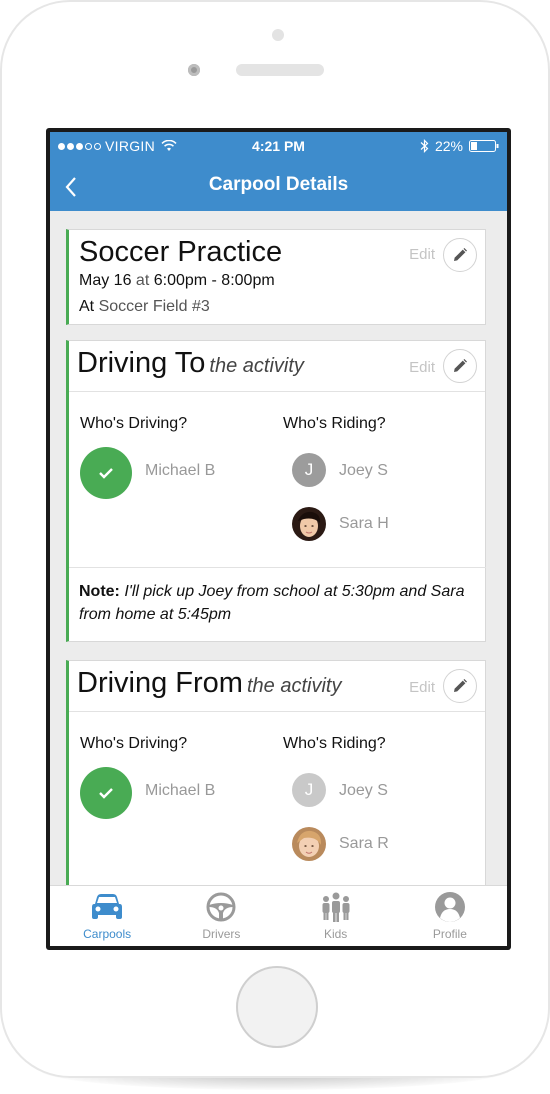 This screenshot has width=550, height=1094. I want to click on tab-label: Profile, so click(449, 934).